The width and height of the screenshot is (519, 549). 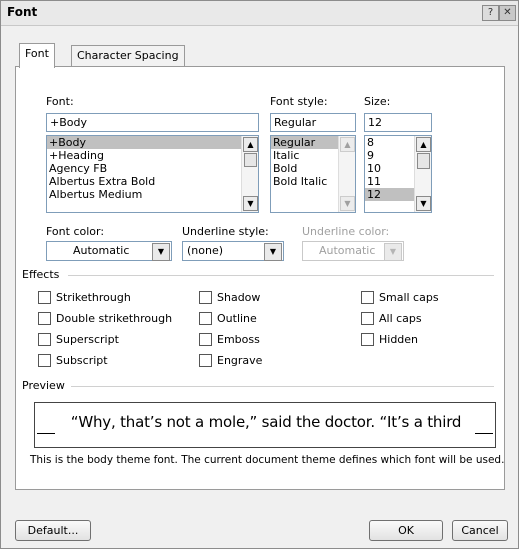 I want to click on ok-button: OK, so click(x=406, y=530).